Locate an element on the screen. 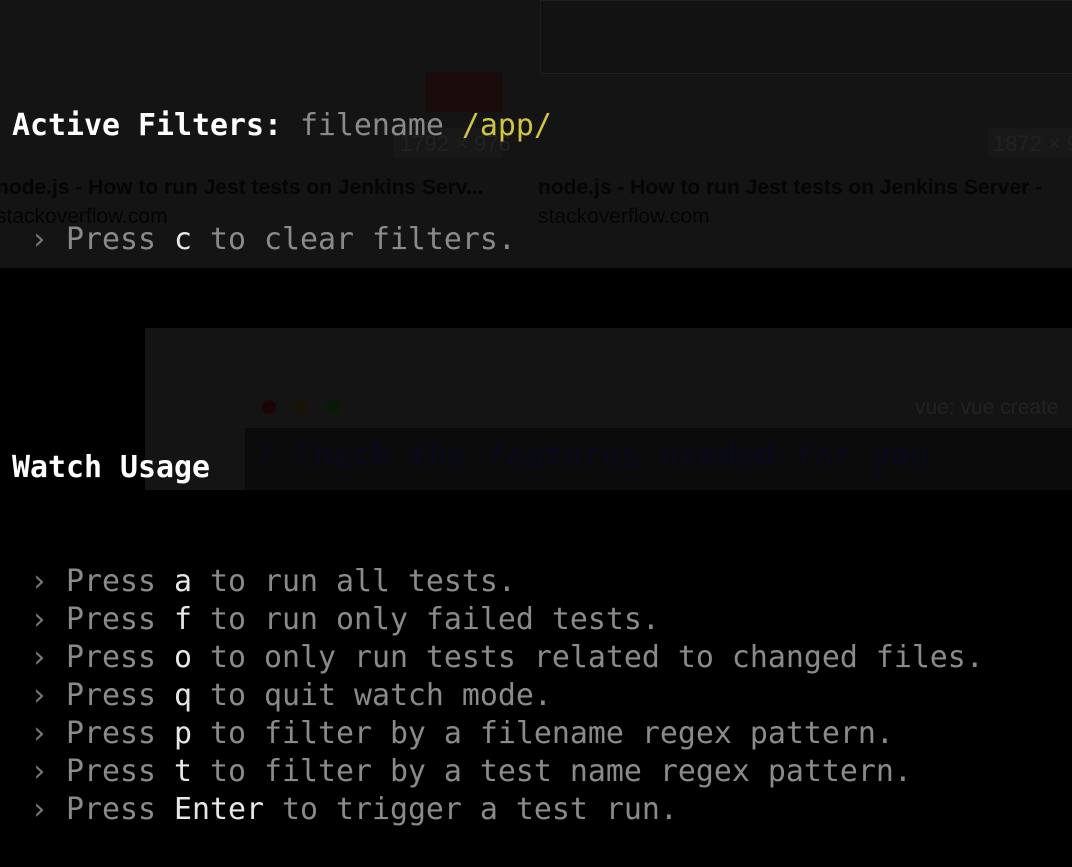 Image resolution: width=1072 pixels, height=867 pixels. hint-key: o is located at coordinates (182, 657).